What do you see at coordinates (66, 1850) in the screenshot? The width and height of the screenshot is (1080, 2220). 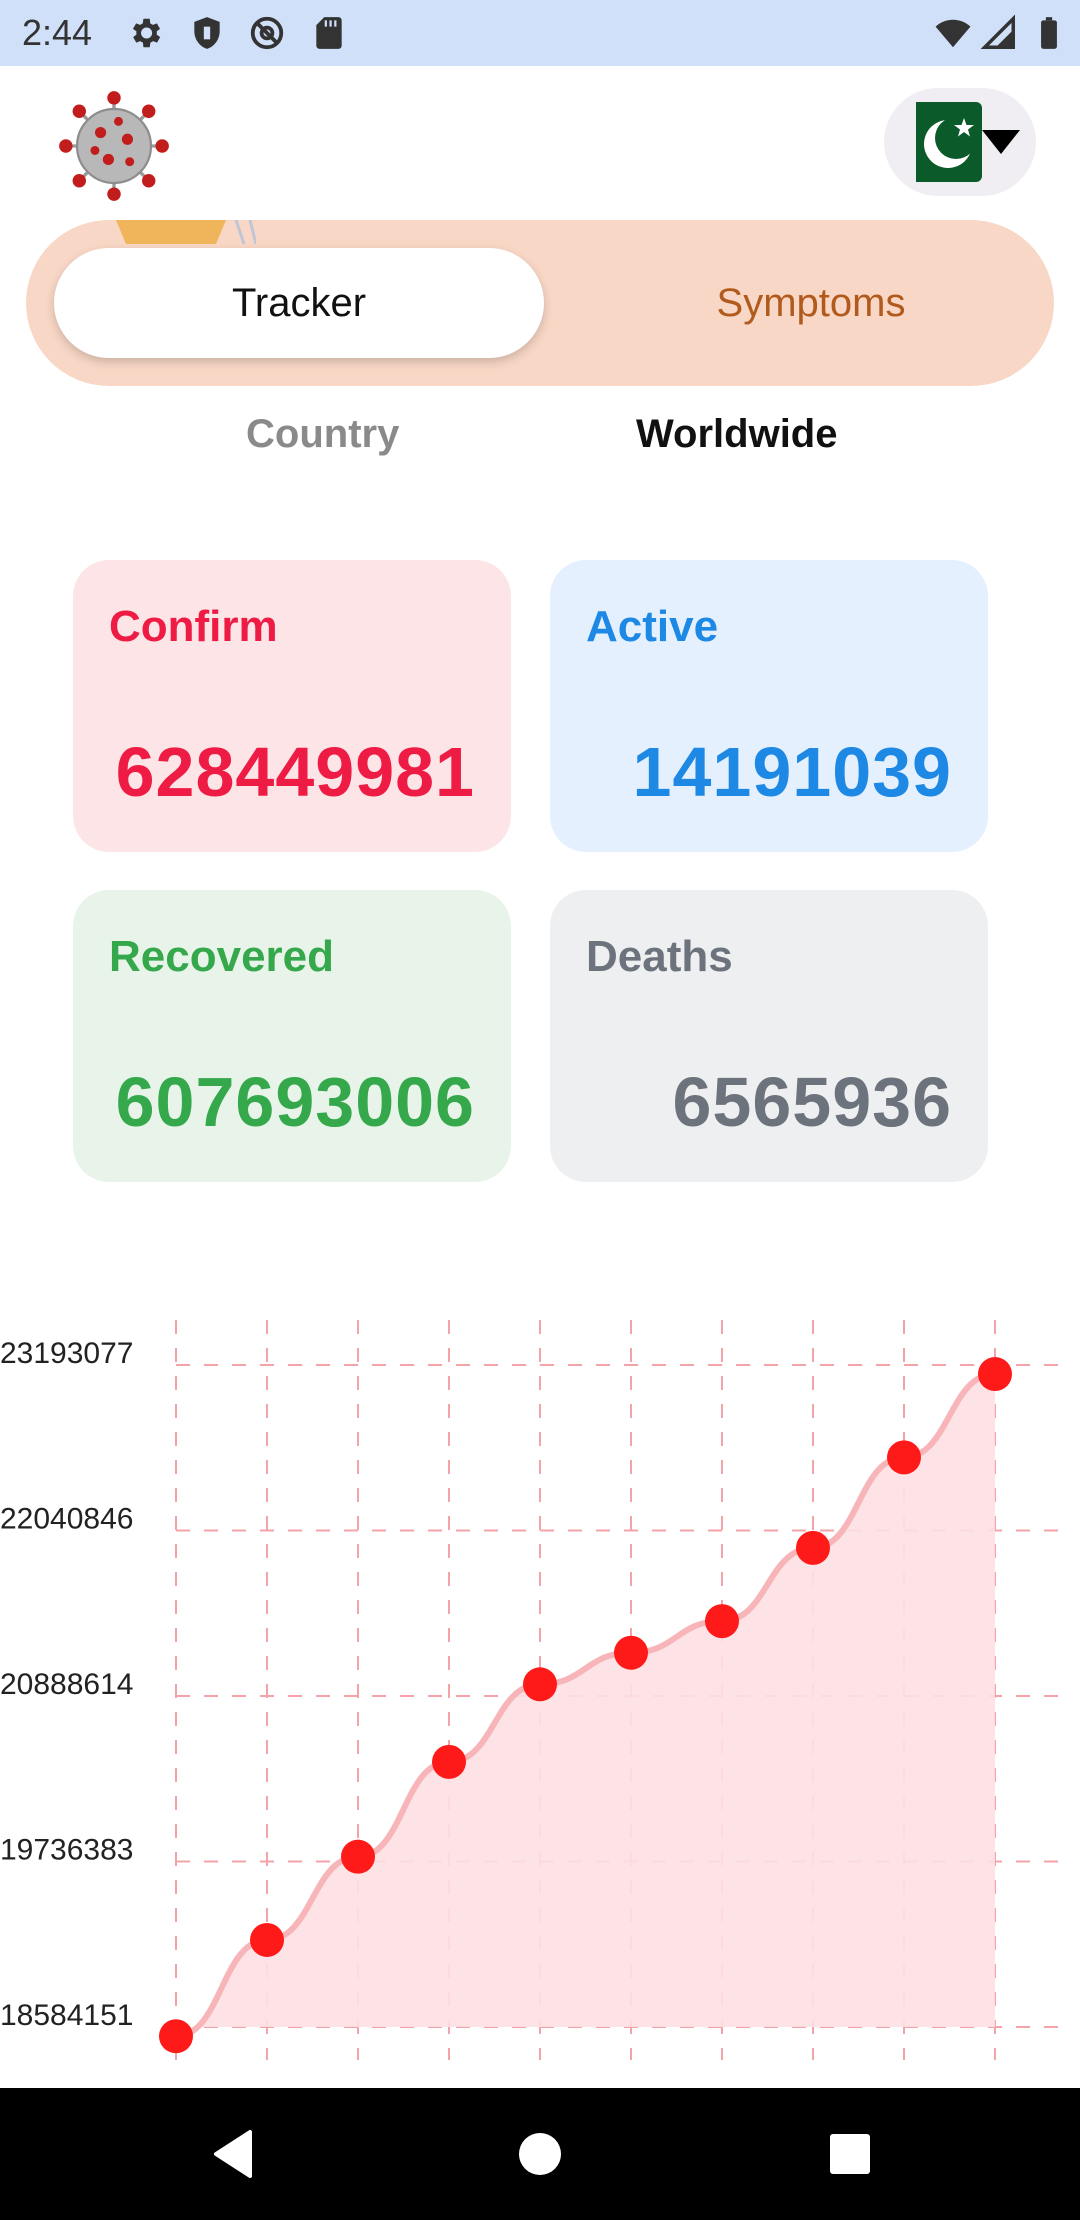 I see `y-tick-label: 19736383` at bounding box center [66, 1850].